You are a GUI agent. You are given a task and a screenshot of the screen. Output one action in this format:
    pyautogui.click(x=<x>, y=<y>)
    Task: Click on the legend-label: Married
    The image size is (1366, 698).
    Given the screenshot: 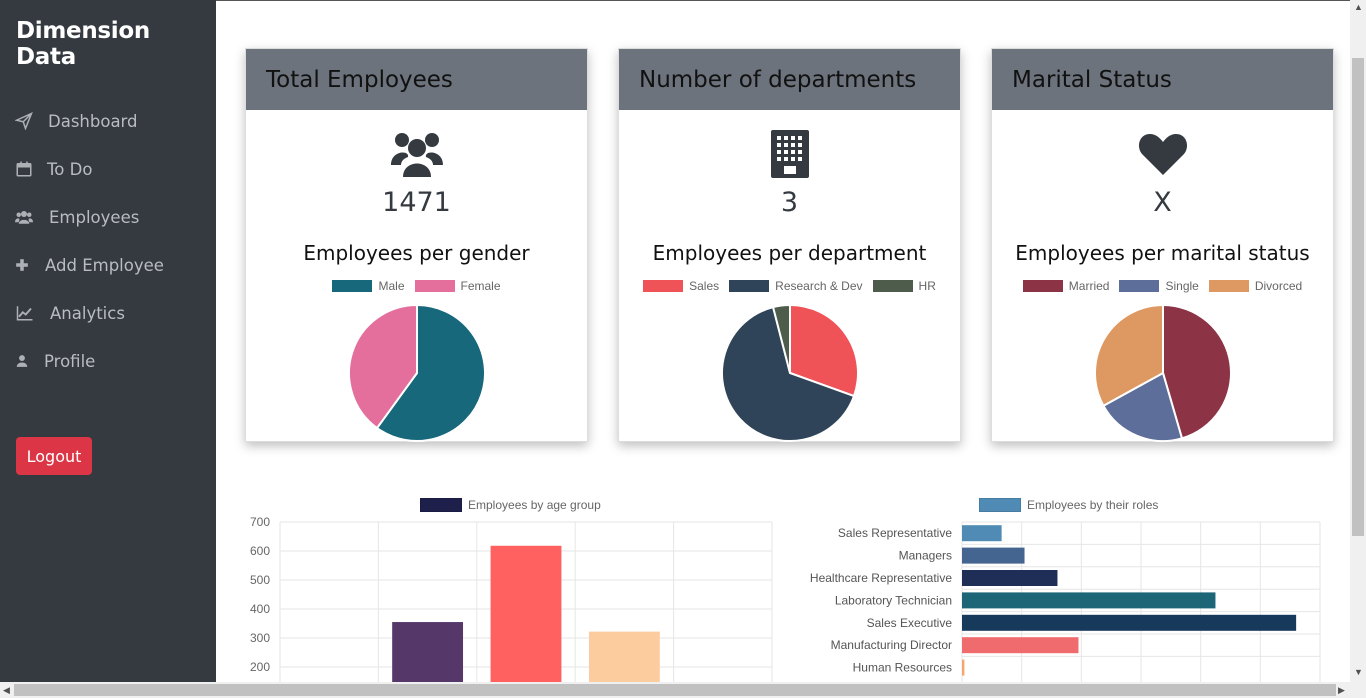 What is the action you would take?
    pyautogui.click(x=1089, y=286)
    